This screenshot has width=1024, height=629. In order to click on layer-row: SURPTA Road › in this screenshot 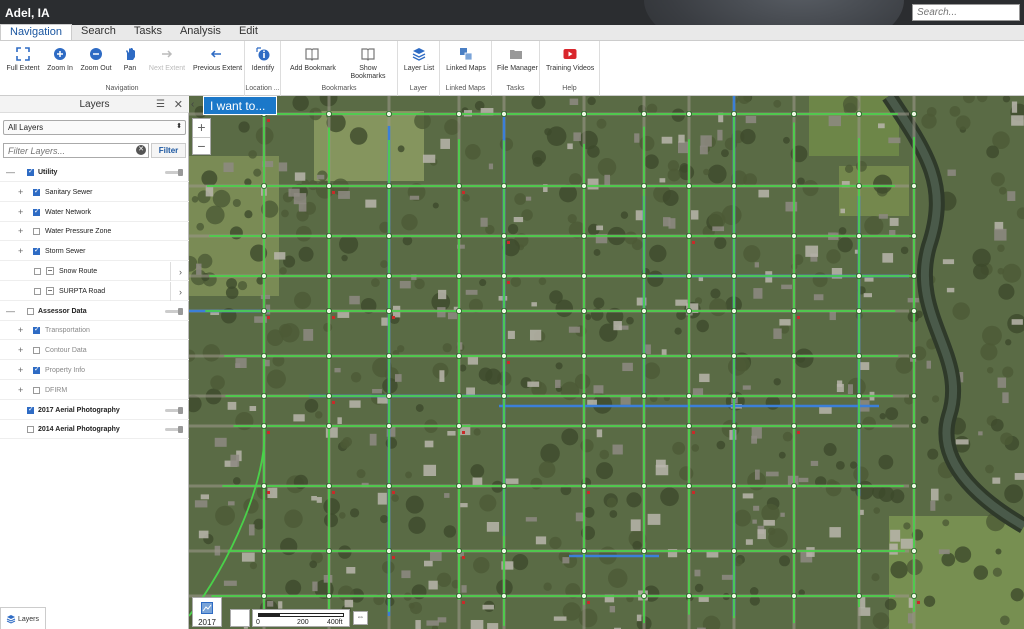, I will do `click(94, 291)`.